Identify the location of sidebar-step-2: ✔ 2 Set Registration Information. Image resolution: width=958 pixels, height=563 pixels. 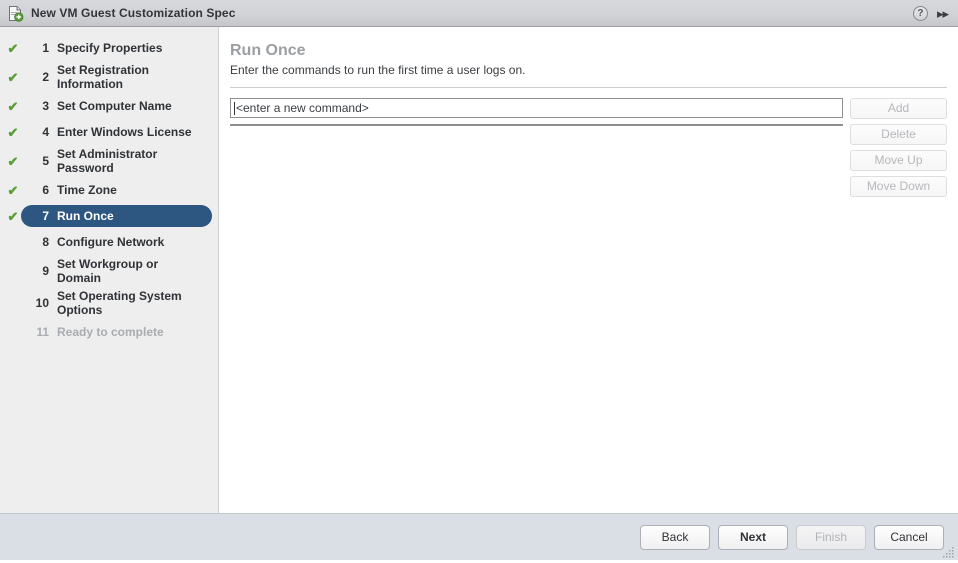
(109, 77).